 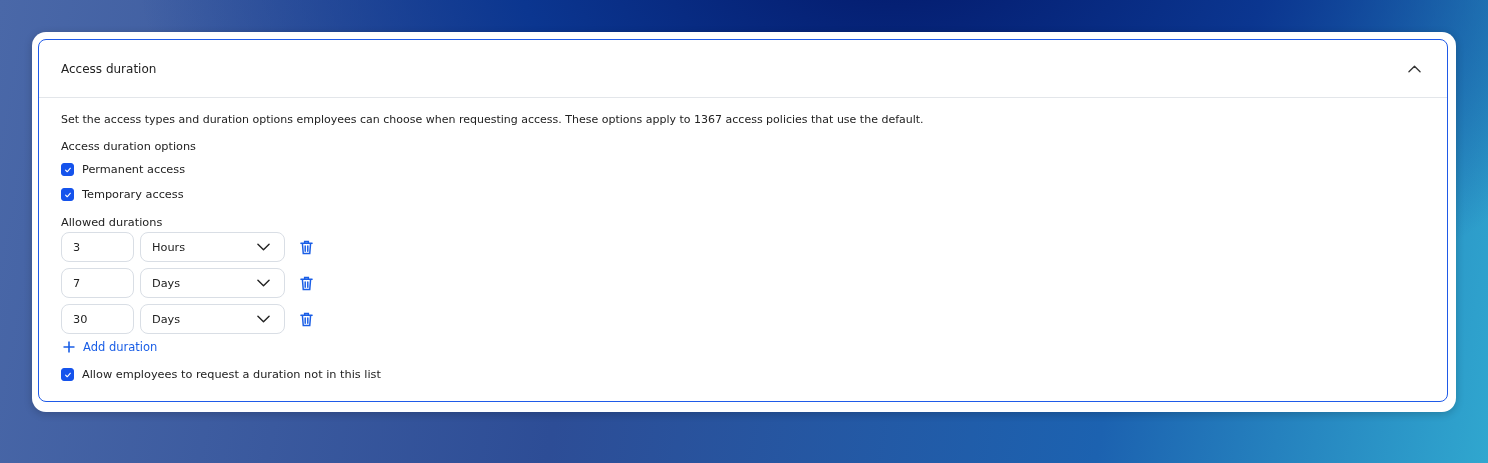 What do you see at coordinates (133, 194) in the screenshot?
I see `checkbox-label: Temporary access` at bounding box center [133, 194].